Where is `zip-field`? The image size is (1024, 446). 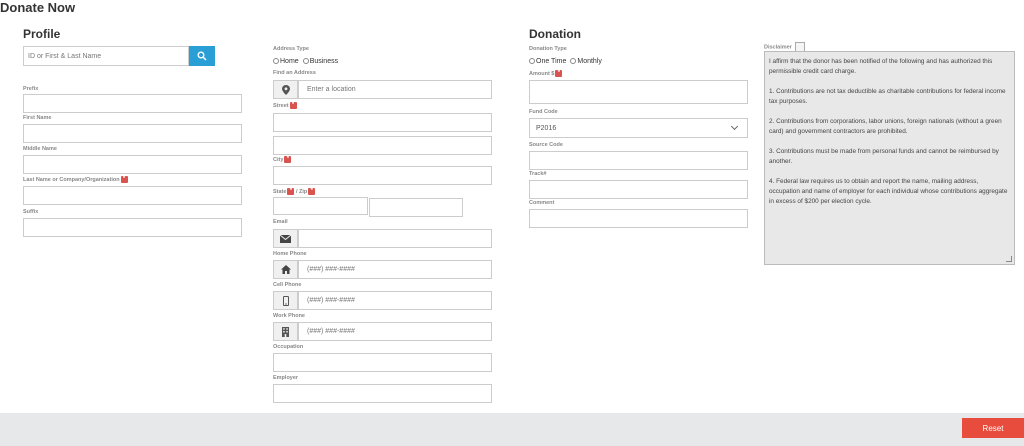
zip-field is located at coordinates (416, 207).